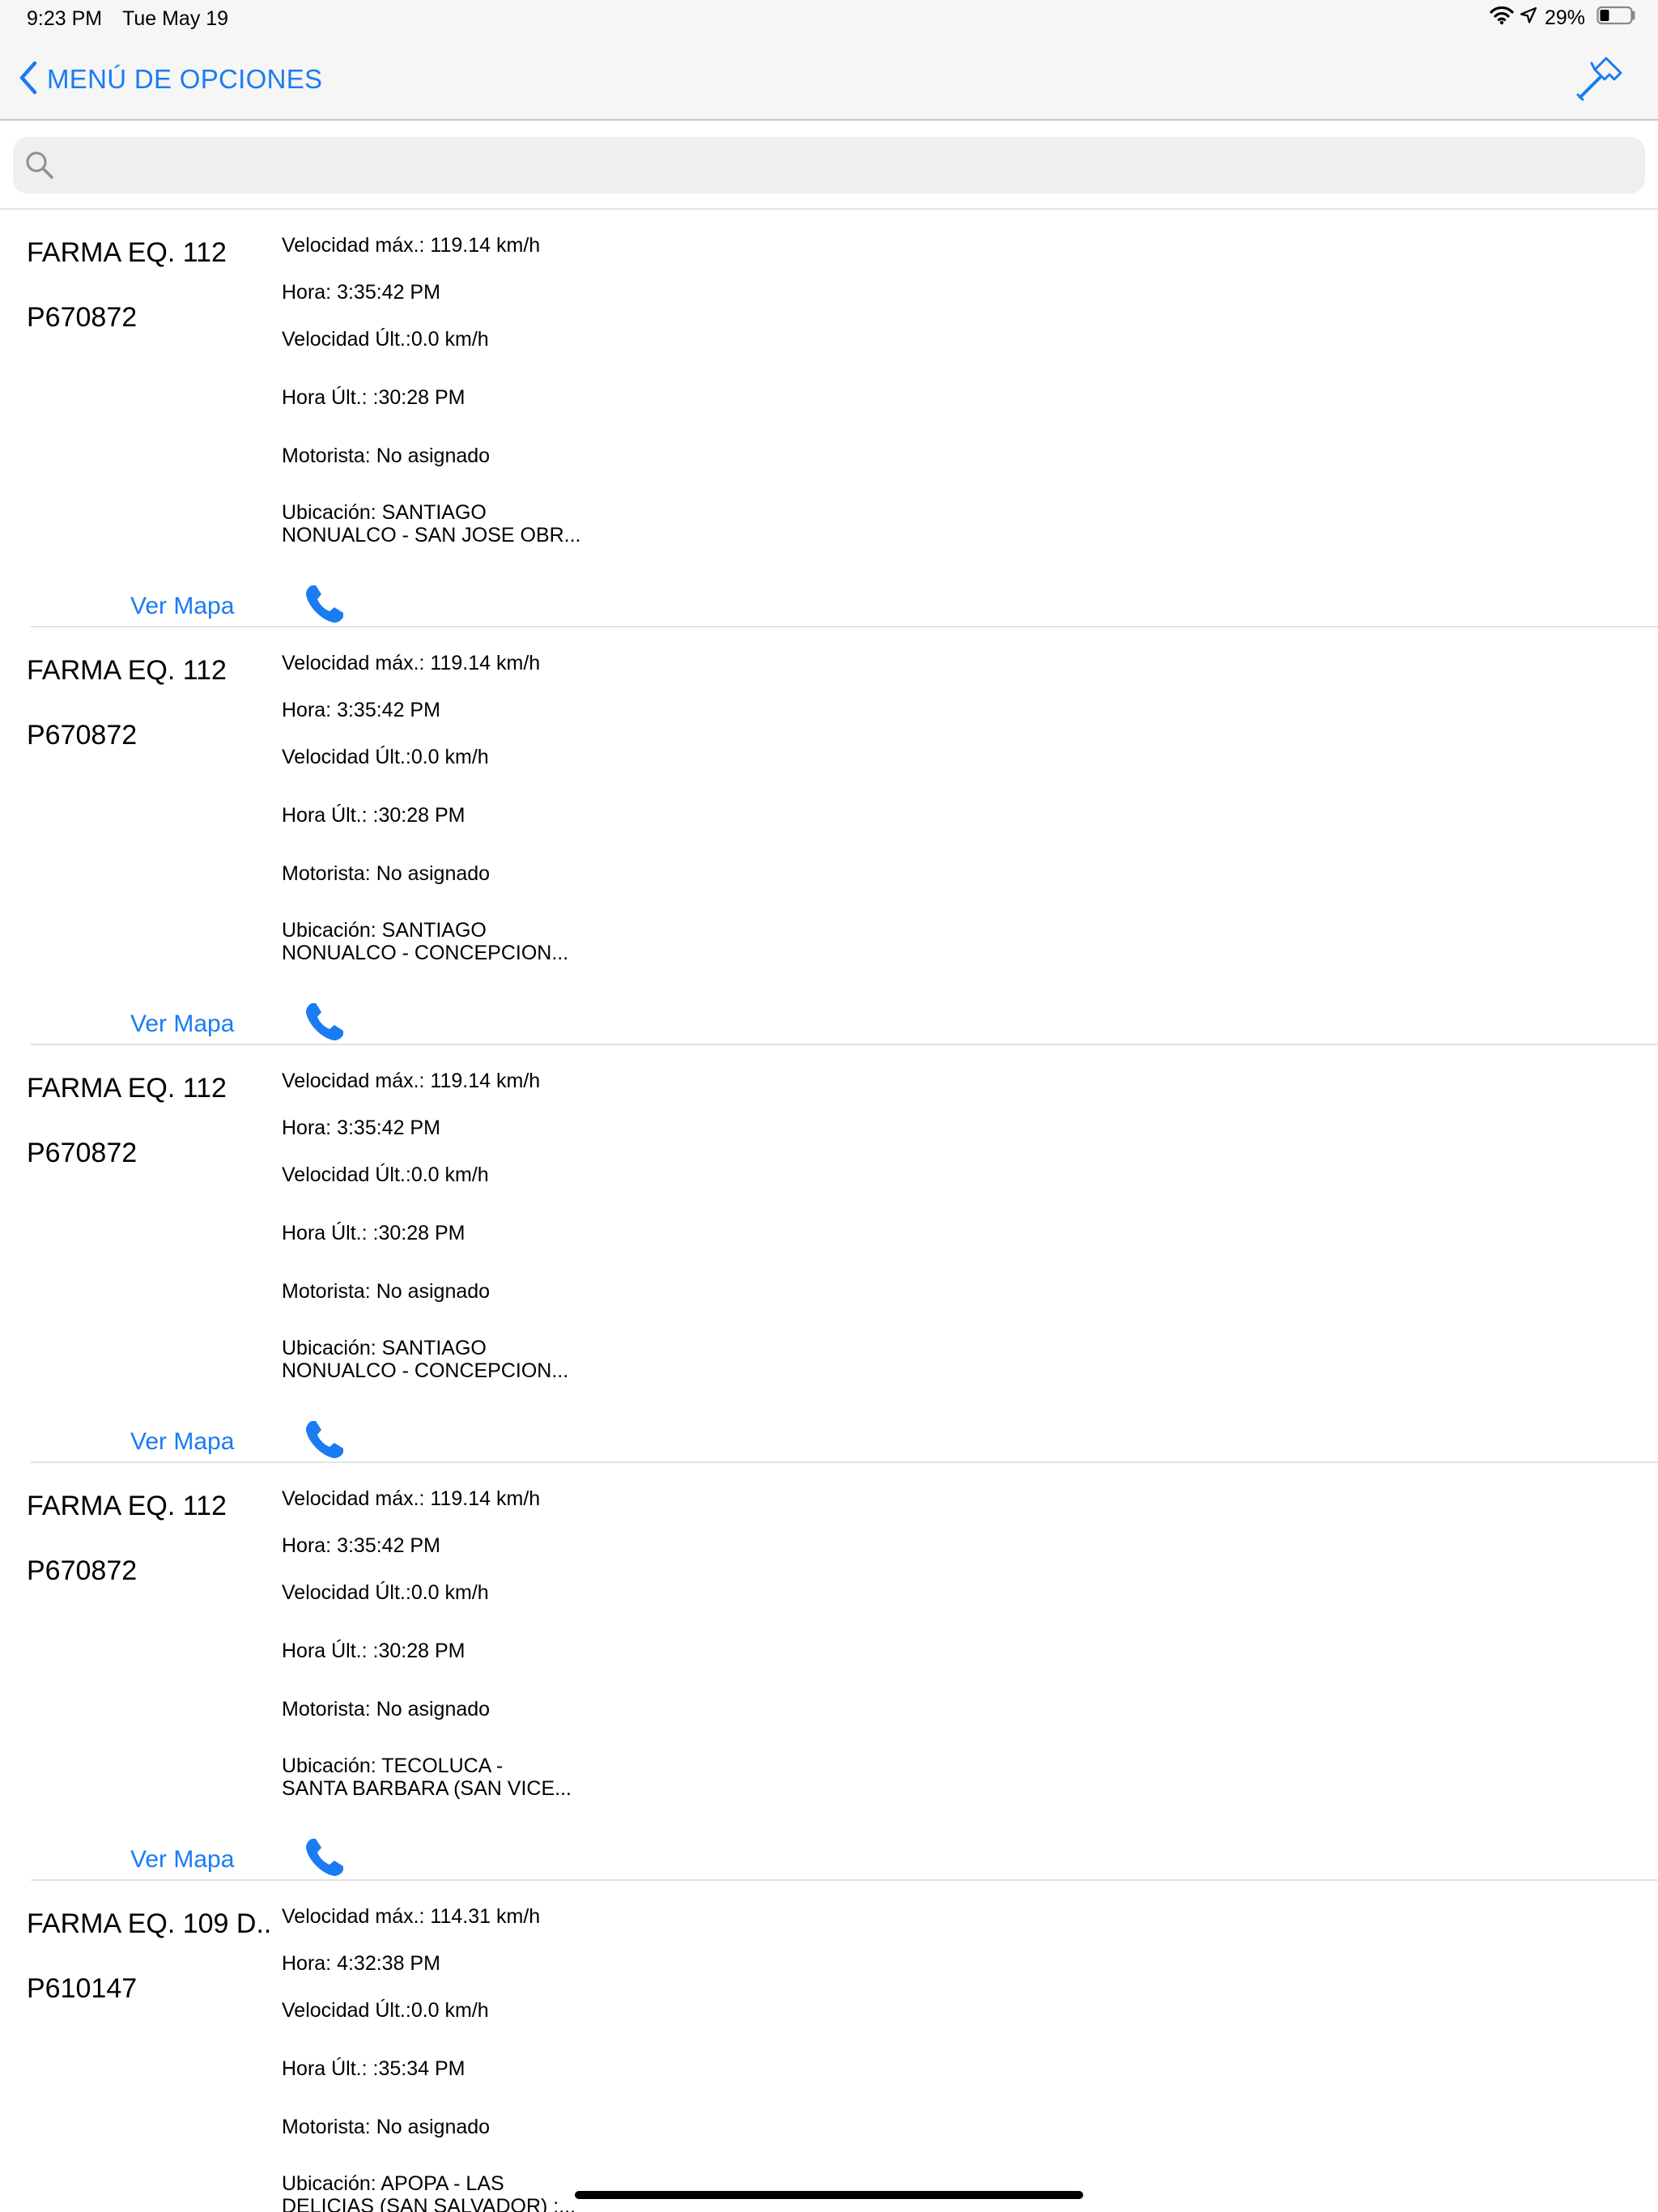  I want to click on back-button: MENÚ DE OPCIONES, so click(170, 79).